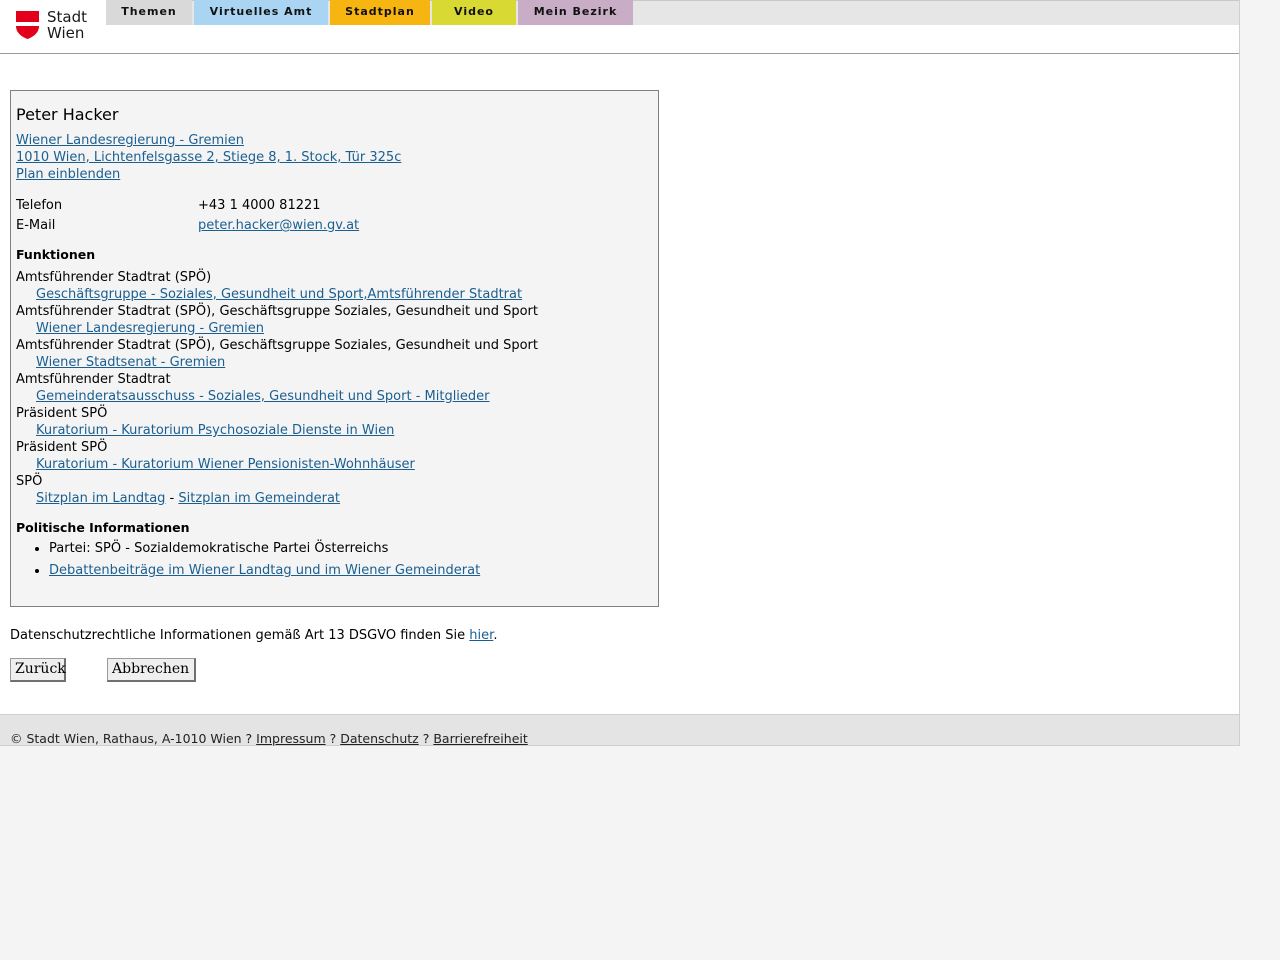  Describe the element at coordinates (67, 17) in the screenshot. I see `logo-line-1: Stadt` at that location.